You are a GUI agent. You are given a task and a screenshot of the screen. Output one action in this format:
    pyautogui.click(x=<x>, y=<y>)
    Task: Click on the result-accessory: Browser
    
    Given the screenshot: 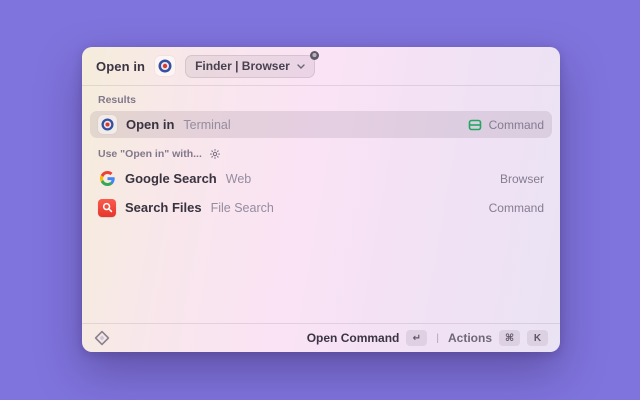 What is the action you would take?
    pyautogui.click(x=522, y=179)
    